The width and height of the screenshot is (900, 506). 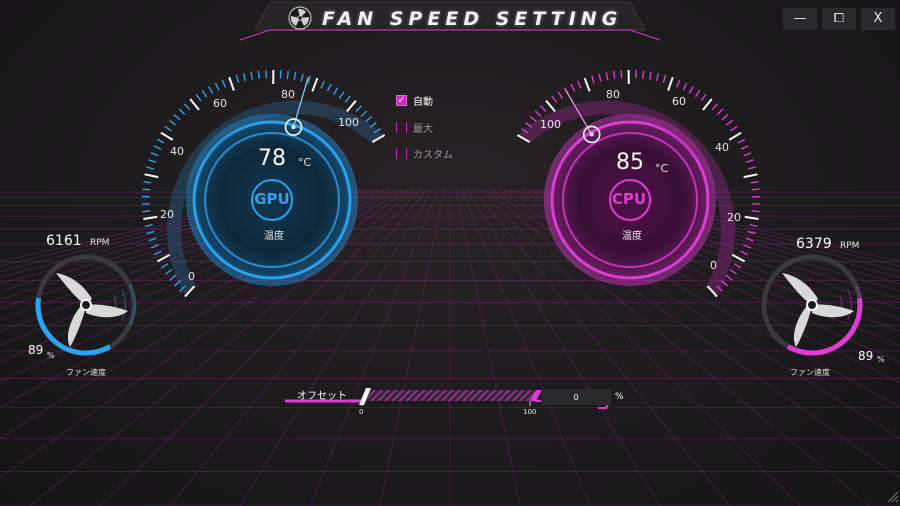 What do you see at coordinates (878, 19) in the screenshot?
I see `close-button: X` at bounding box center [878, 19].